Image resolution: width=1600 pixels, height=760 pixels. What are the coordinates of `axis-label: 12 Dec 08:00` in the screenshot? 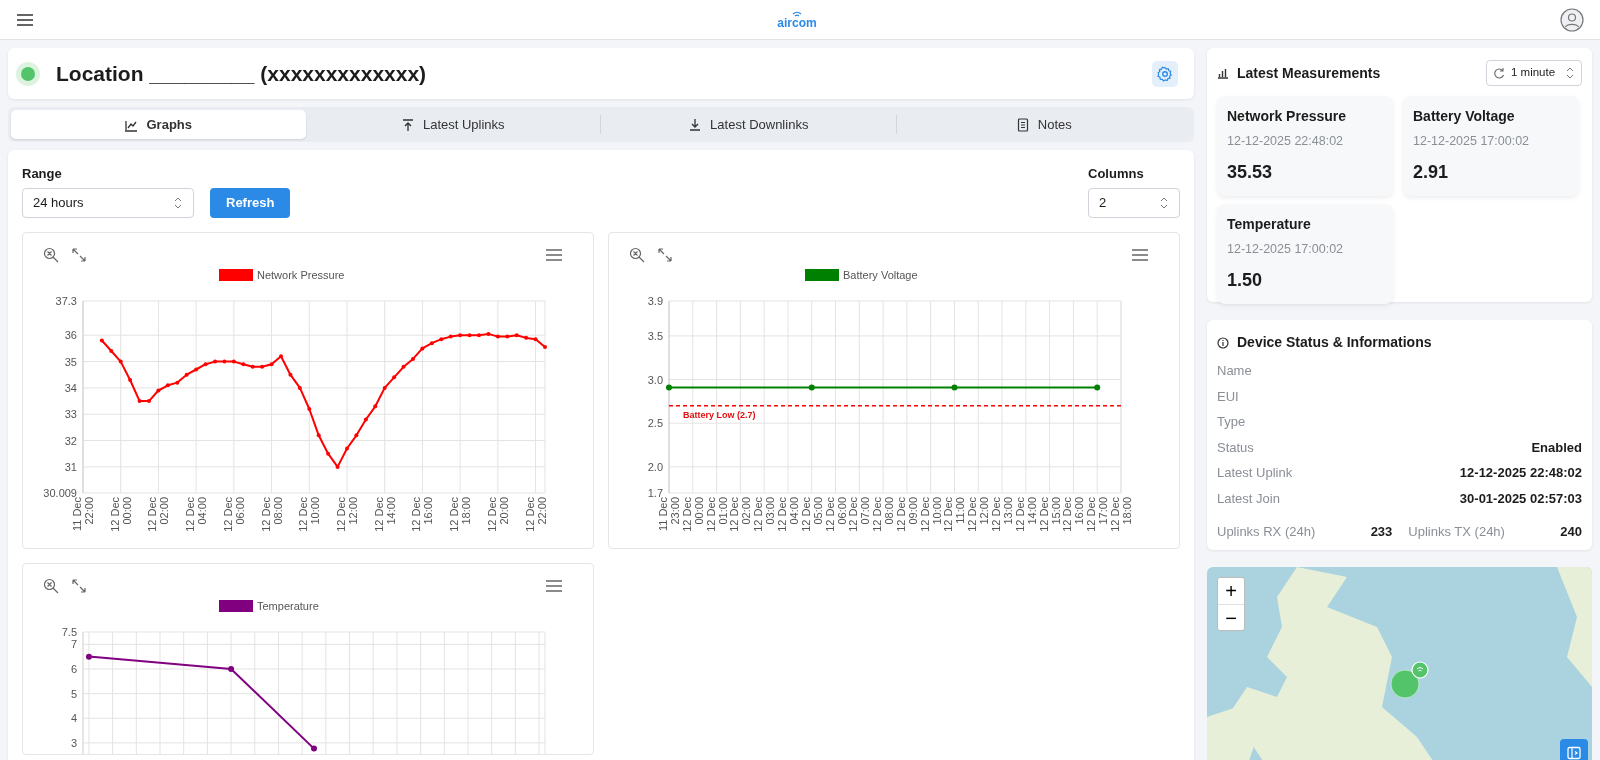 It's located at (883, 514).